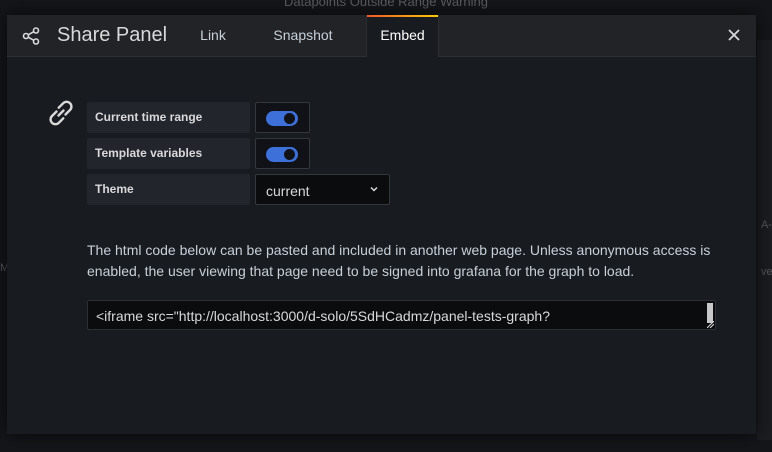 The height and width of the screenshot is (452, 772). Describe the element at coordinates (322, 189) in the screenshot. I see `theme-select: current` at that location.